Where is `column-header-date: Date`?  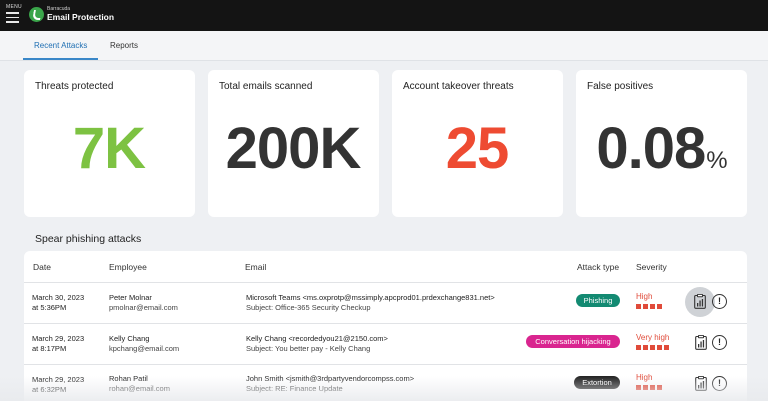 column-header-date: Date is located at coordinates (42, 267).